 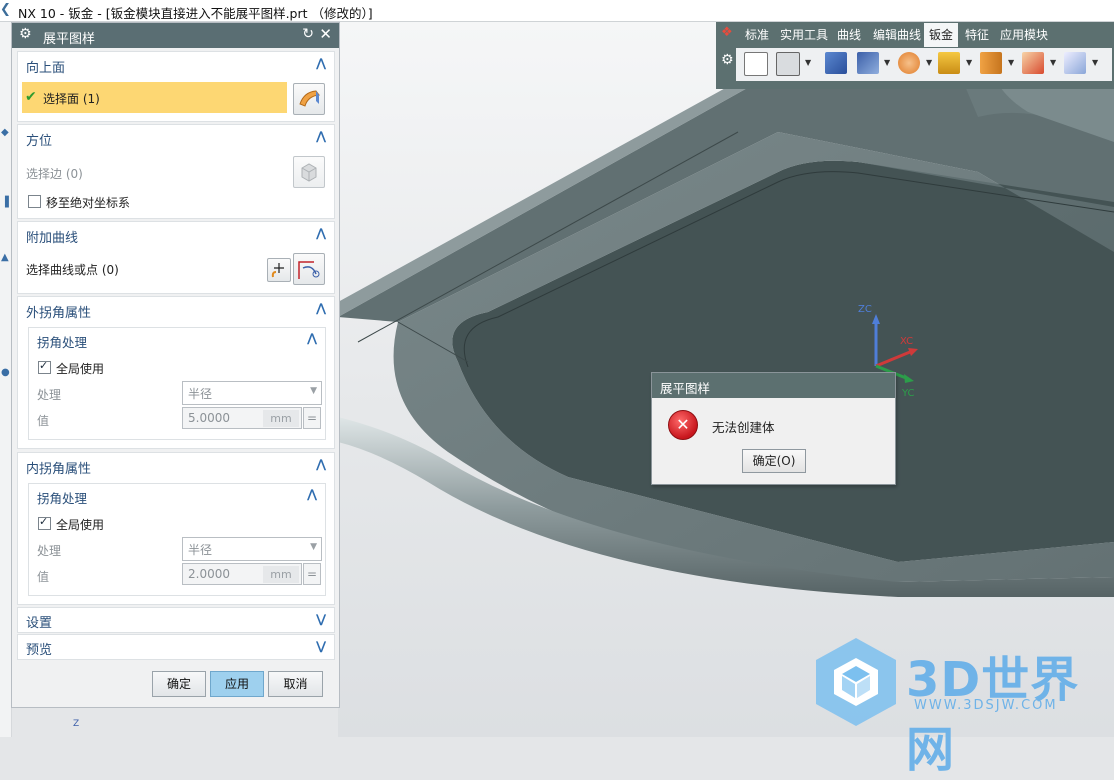 What do you see at coordinates (176, 257) in the screenshot?
I see `section-extra-curves: 附加曲线 ⋀ 选择曲线或点 (0)` at bounding box center [176, 257].